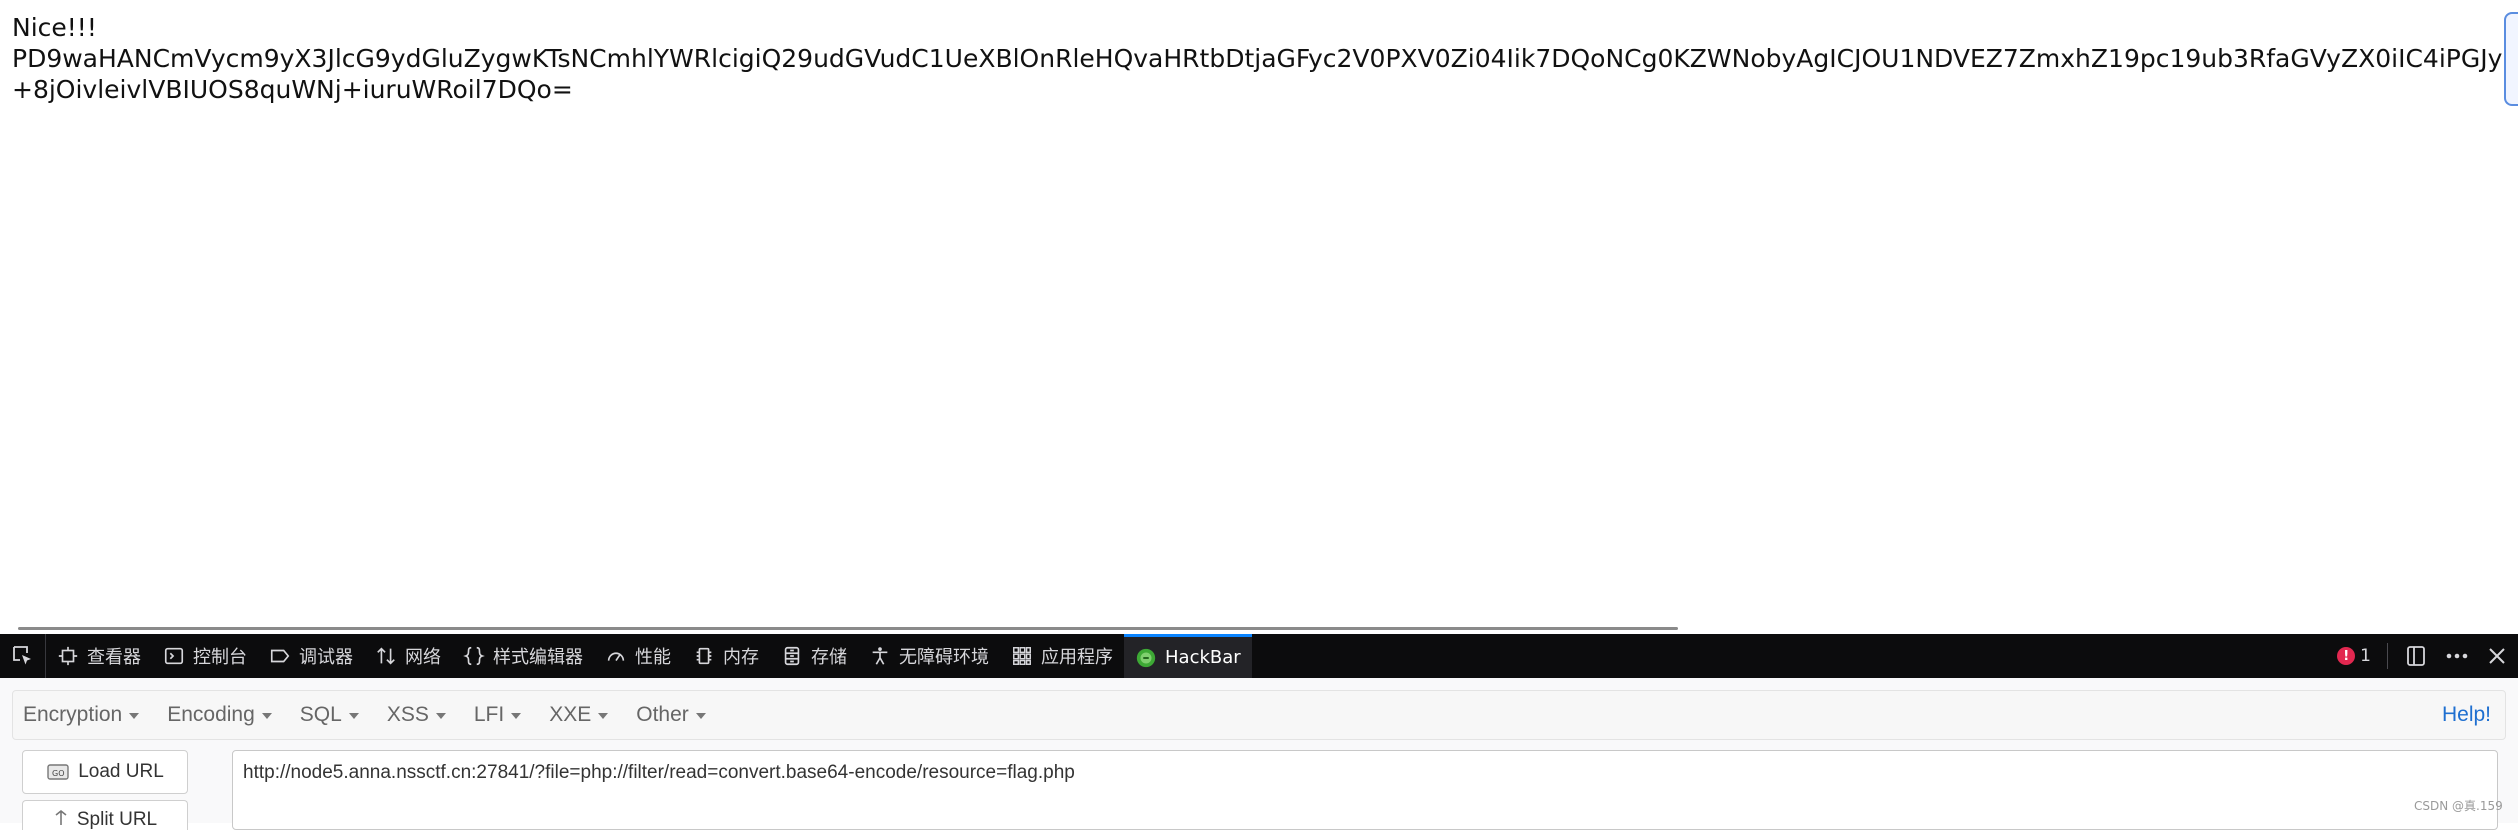  Describe the element at coordinates (2511, 59) in the screenshot. I see `sidebar-handle` at that location.